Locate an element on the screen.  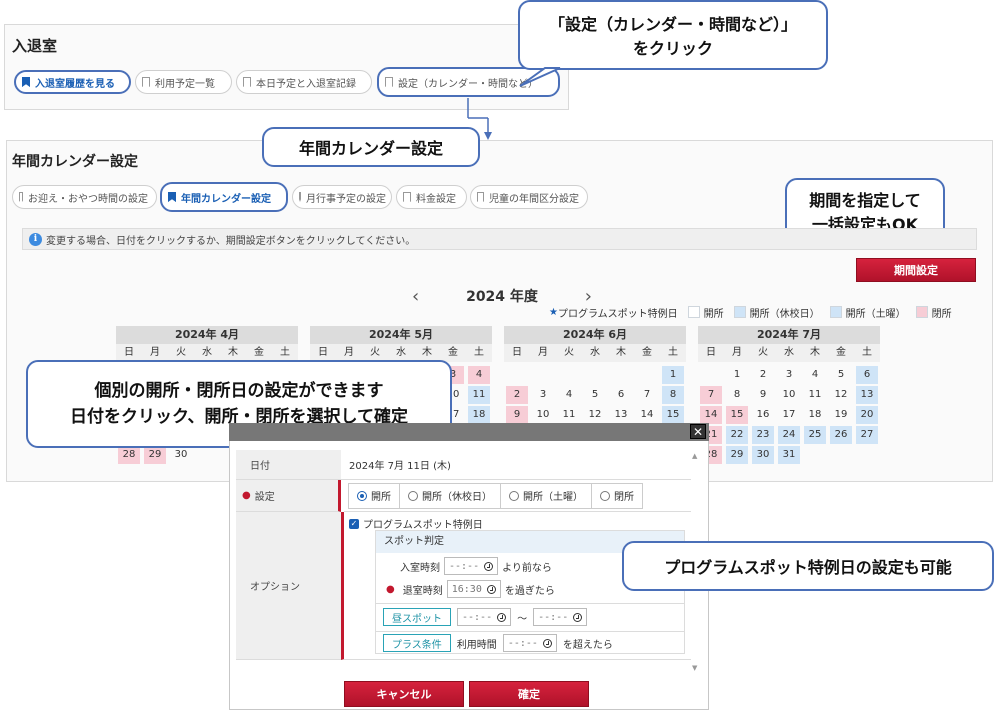
open-status-radio-group: 開所 開所（休校日） 開所（土曜） 閉所 is located at coordinates (495, 495).